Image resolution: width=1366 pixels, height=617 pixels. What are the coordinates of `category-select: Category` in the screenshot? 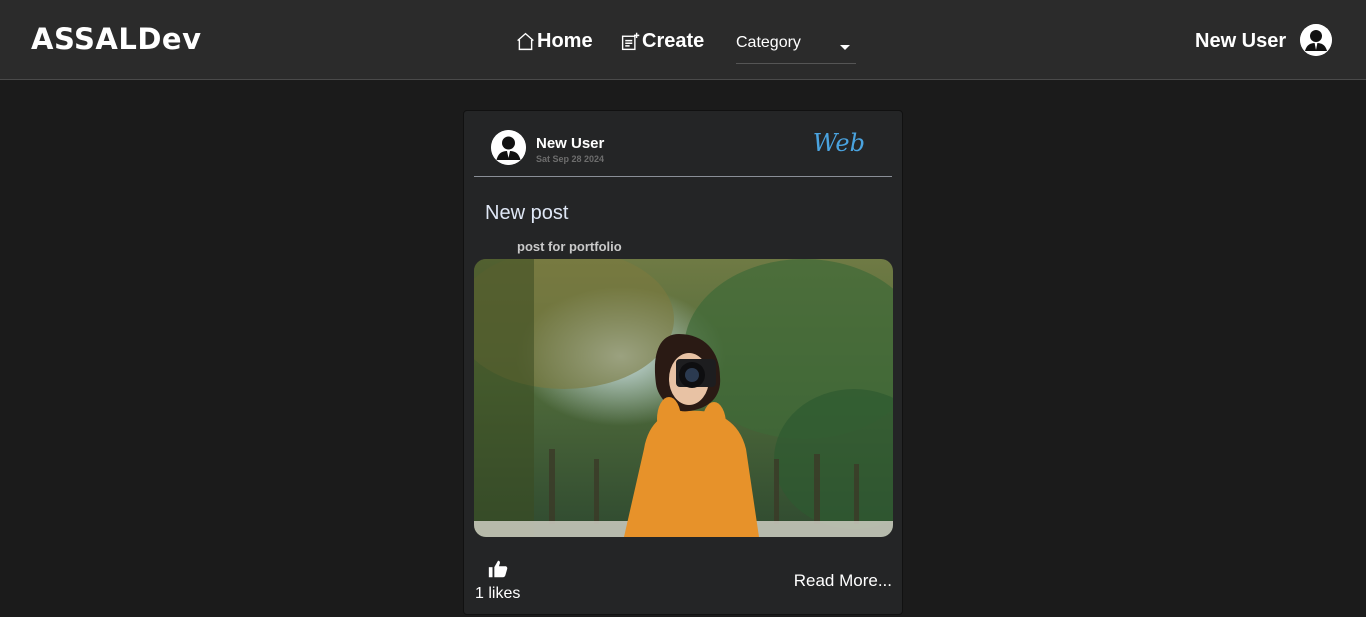 It's located at (796, 49).